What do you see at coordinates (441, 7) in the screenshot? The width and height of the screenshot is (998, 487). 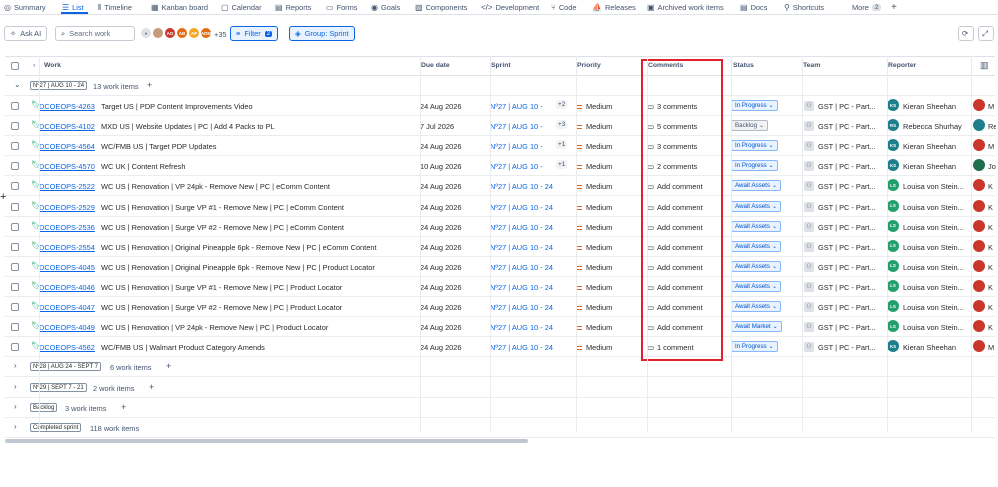 I see `tab-components: ▧ Components` at bounding box center [441, 7].